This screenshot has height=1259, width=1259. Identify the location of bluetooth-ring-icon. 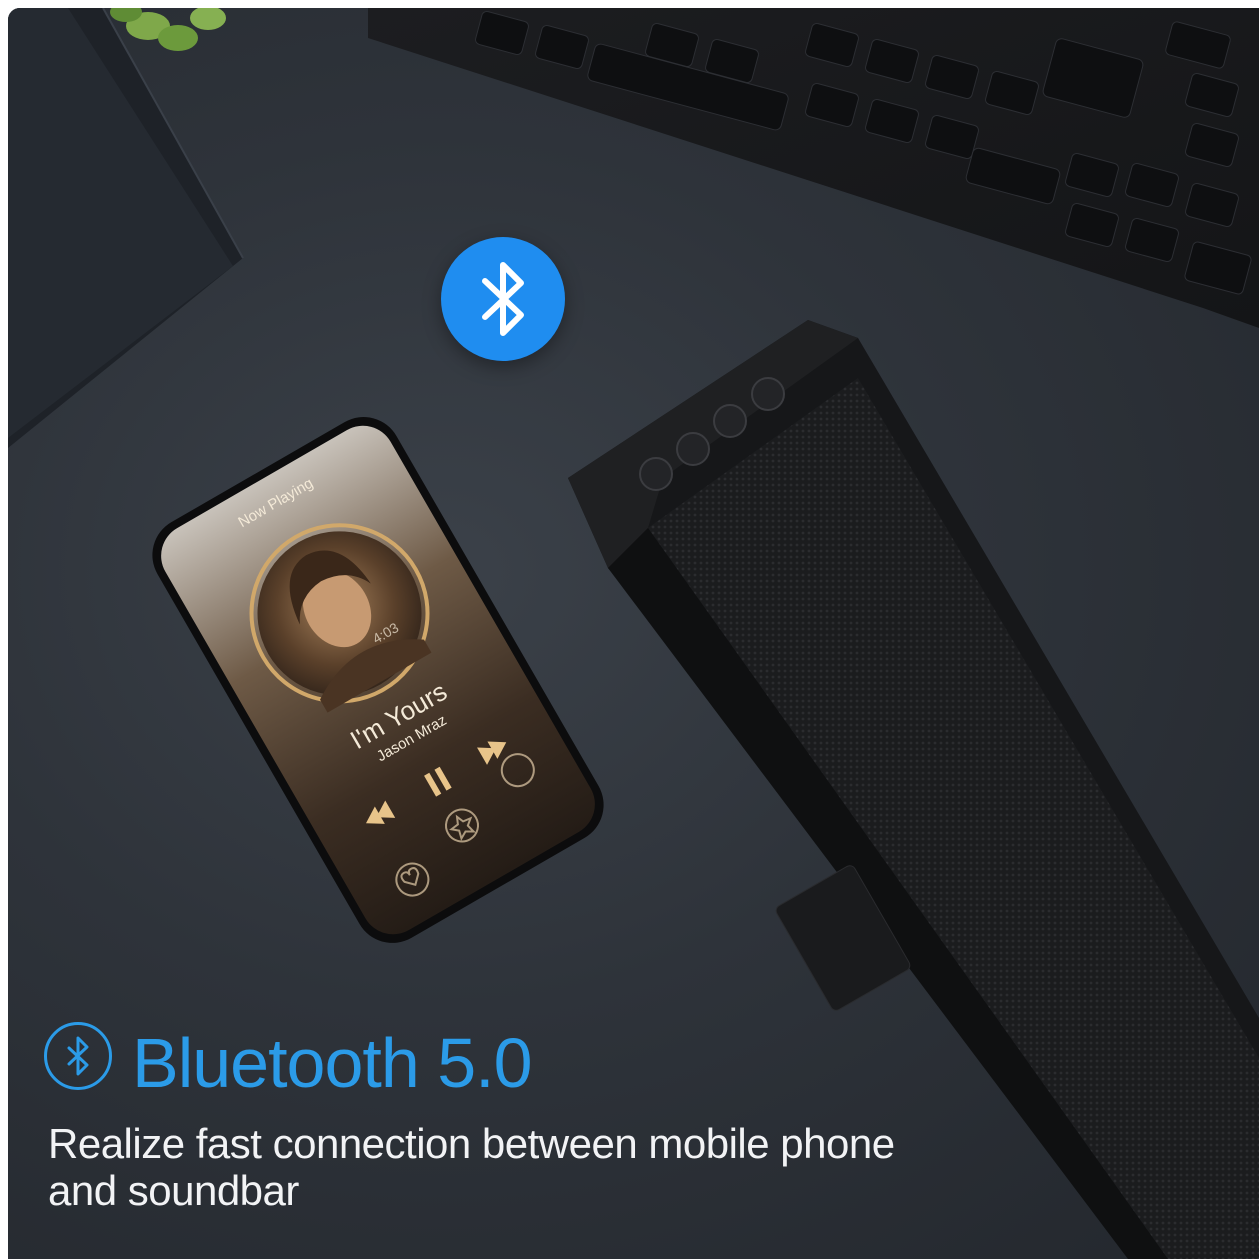
(78, 1056).